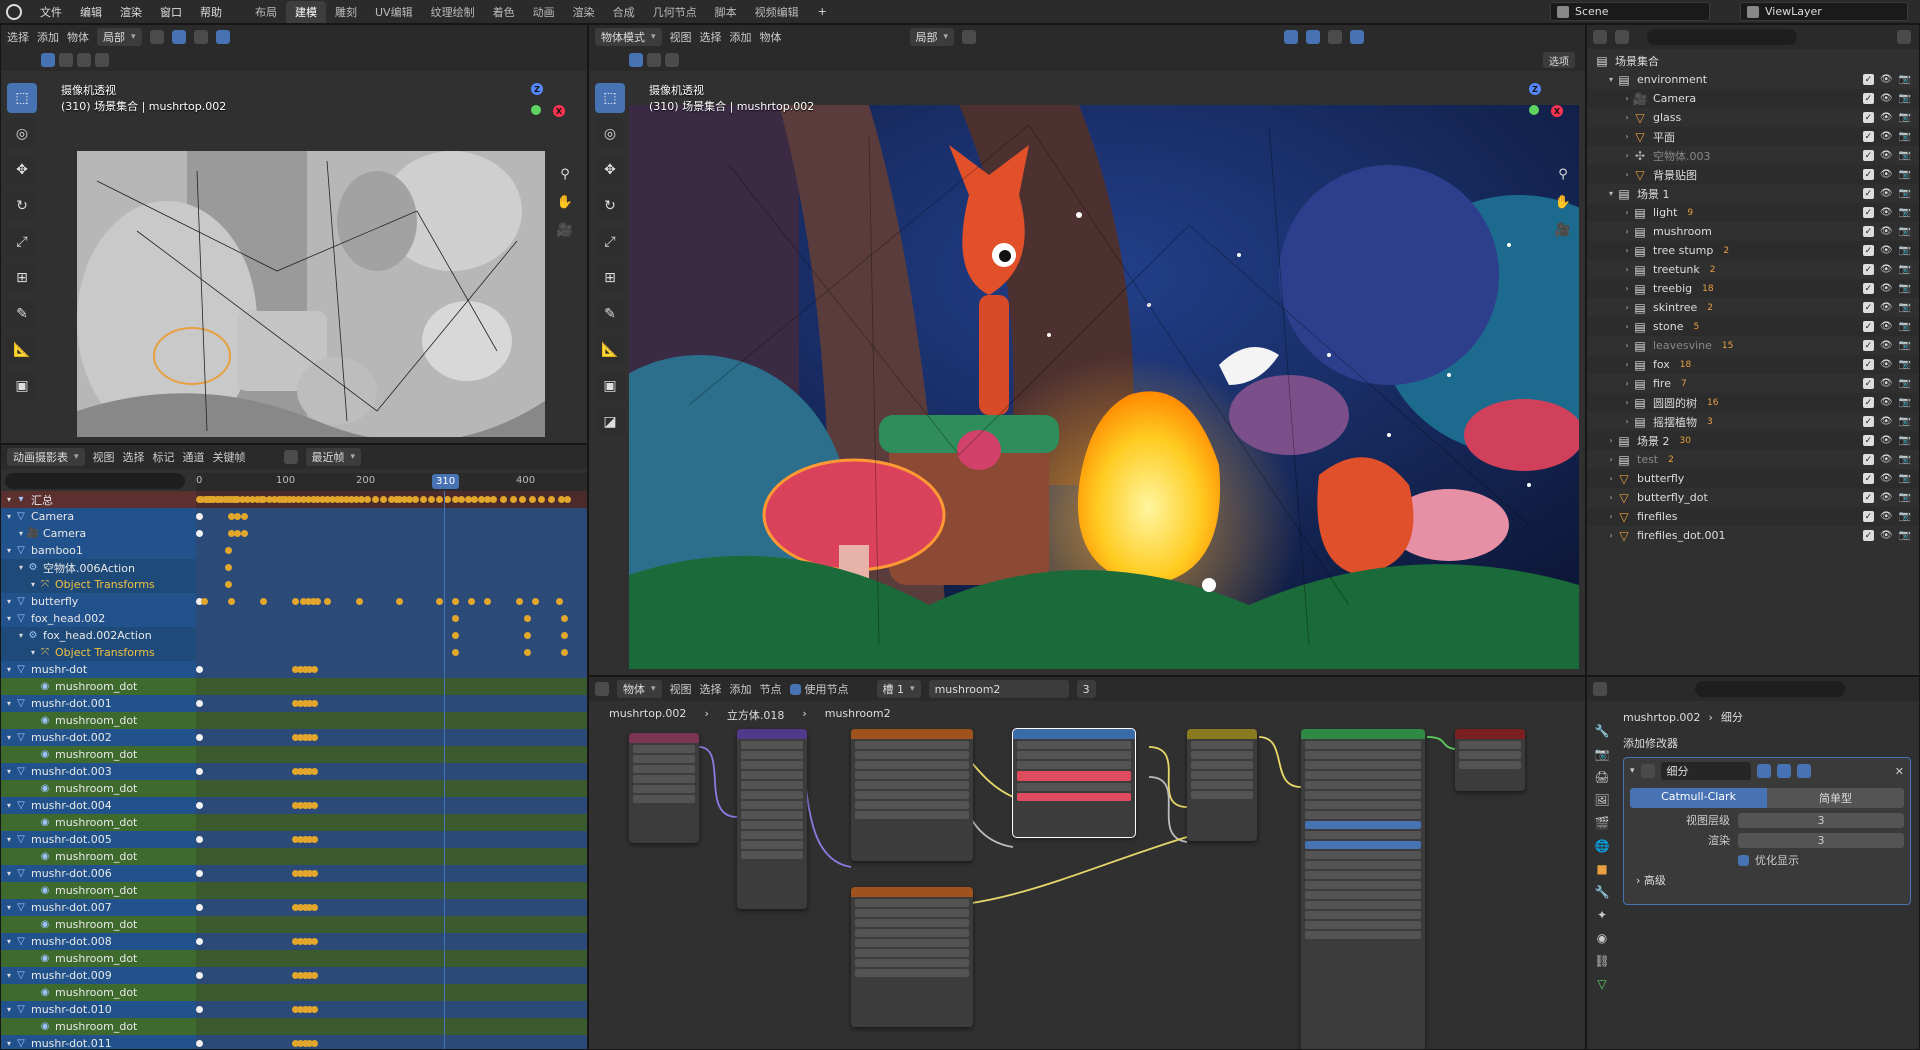 This screenshot has width=1920, height=1050. Describe the element at coordinates (22, 98) in the screenshot. I see `select-tool-icon: ⬚` at that location.